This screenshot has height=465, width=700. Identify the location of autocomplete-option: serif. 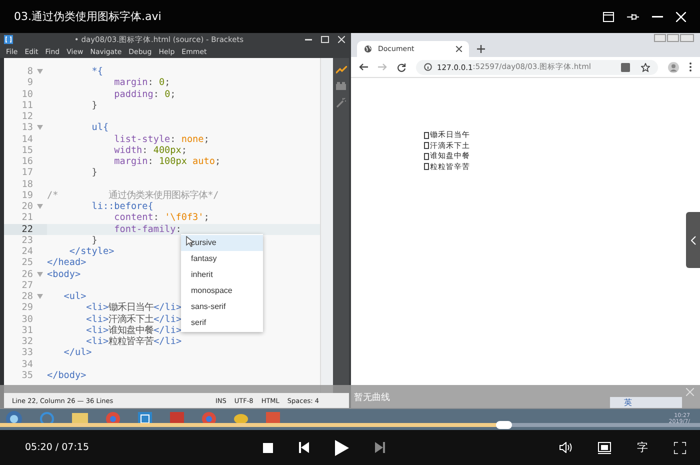
(222, 323).